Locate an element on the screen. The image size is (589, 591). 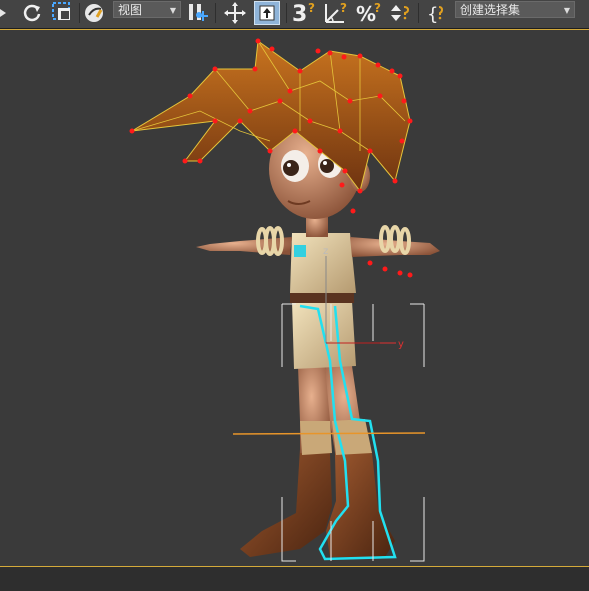
move-crosshair-icon is located at coordinates (235, 13).